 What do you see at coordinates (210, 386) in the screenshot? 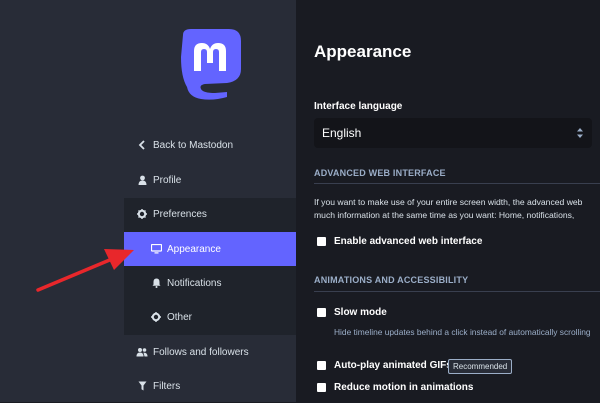
I see `sidebar-item-filters: Filters` at bounding box center [210, 386].